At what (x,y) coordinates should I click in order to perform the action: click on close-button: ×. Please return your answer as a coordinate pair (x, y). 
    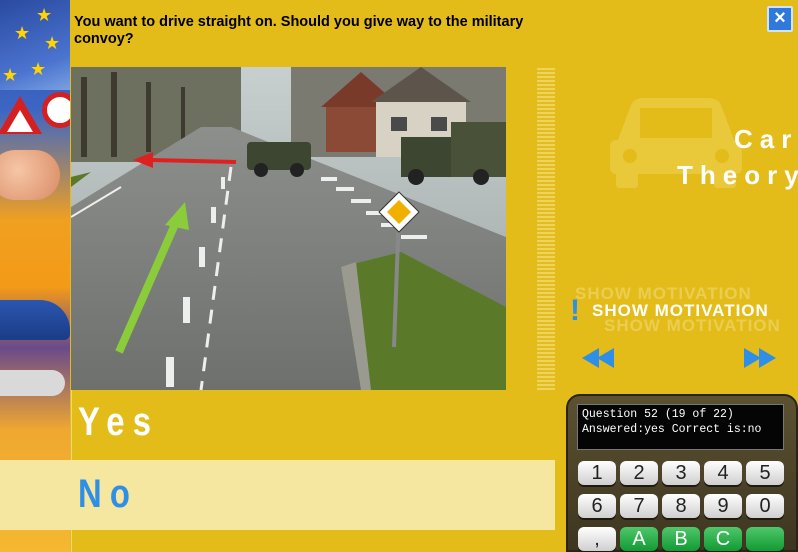
    Looking at the image, I should click on (780, 19).